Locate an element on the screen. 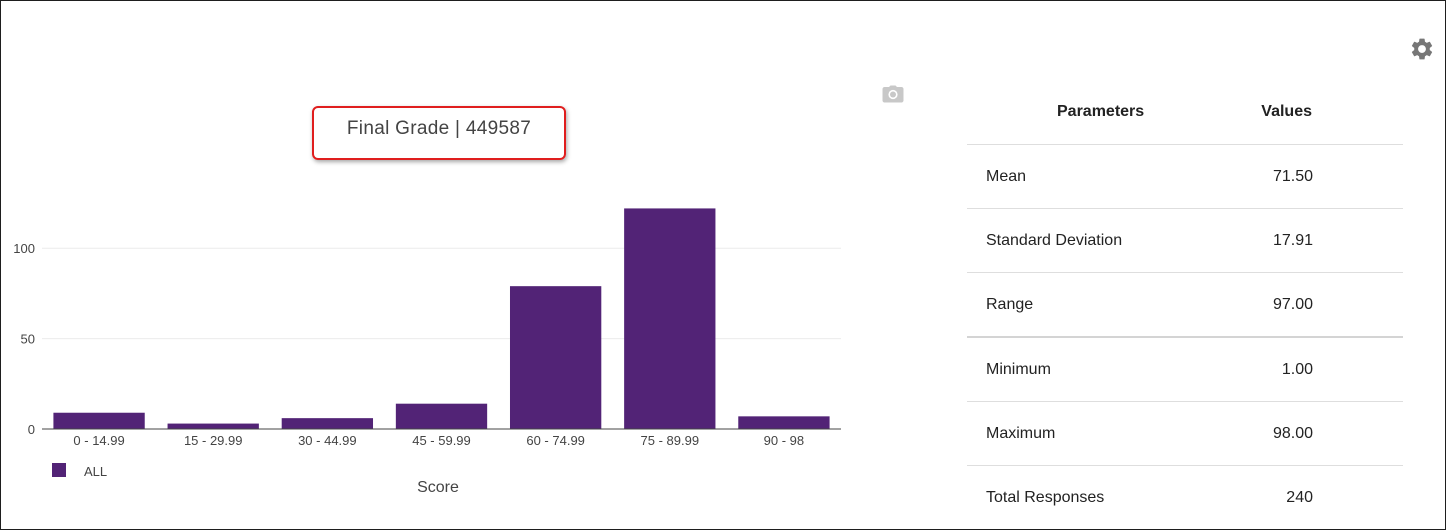 This screenshot has width=1446, height=530. table-header: Parameters Values is located at coordinates (1185, 112).